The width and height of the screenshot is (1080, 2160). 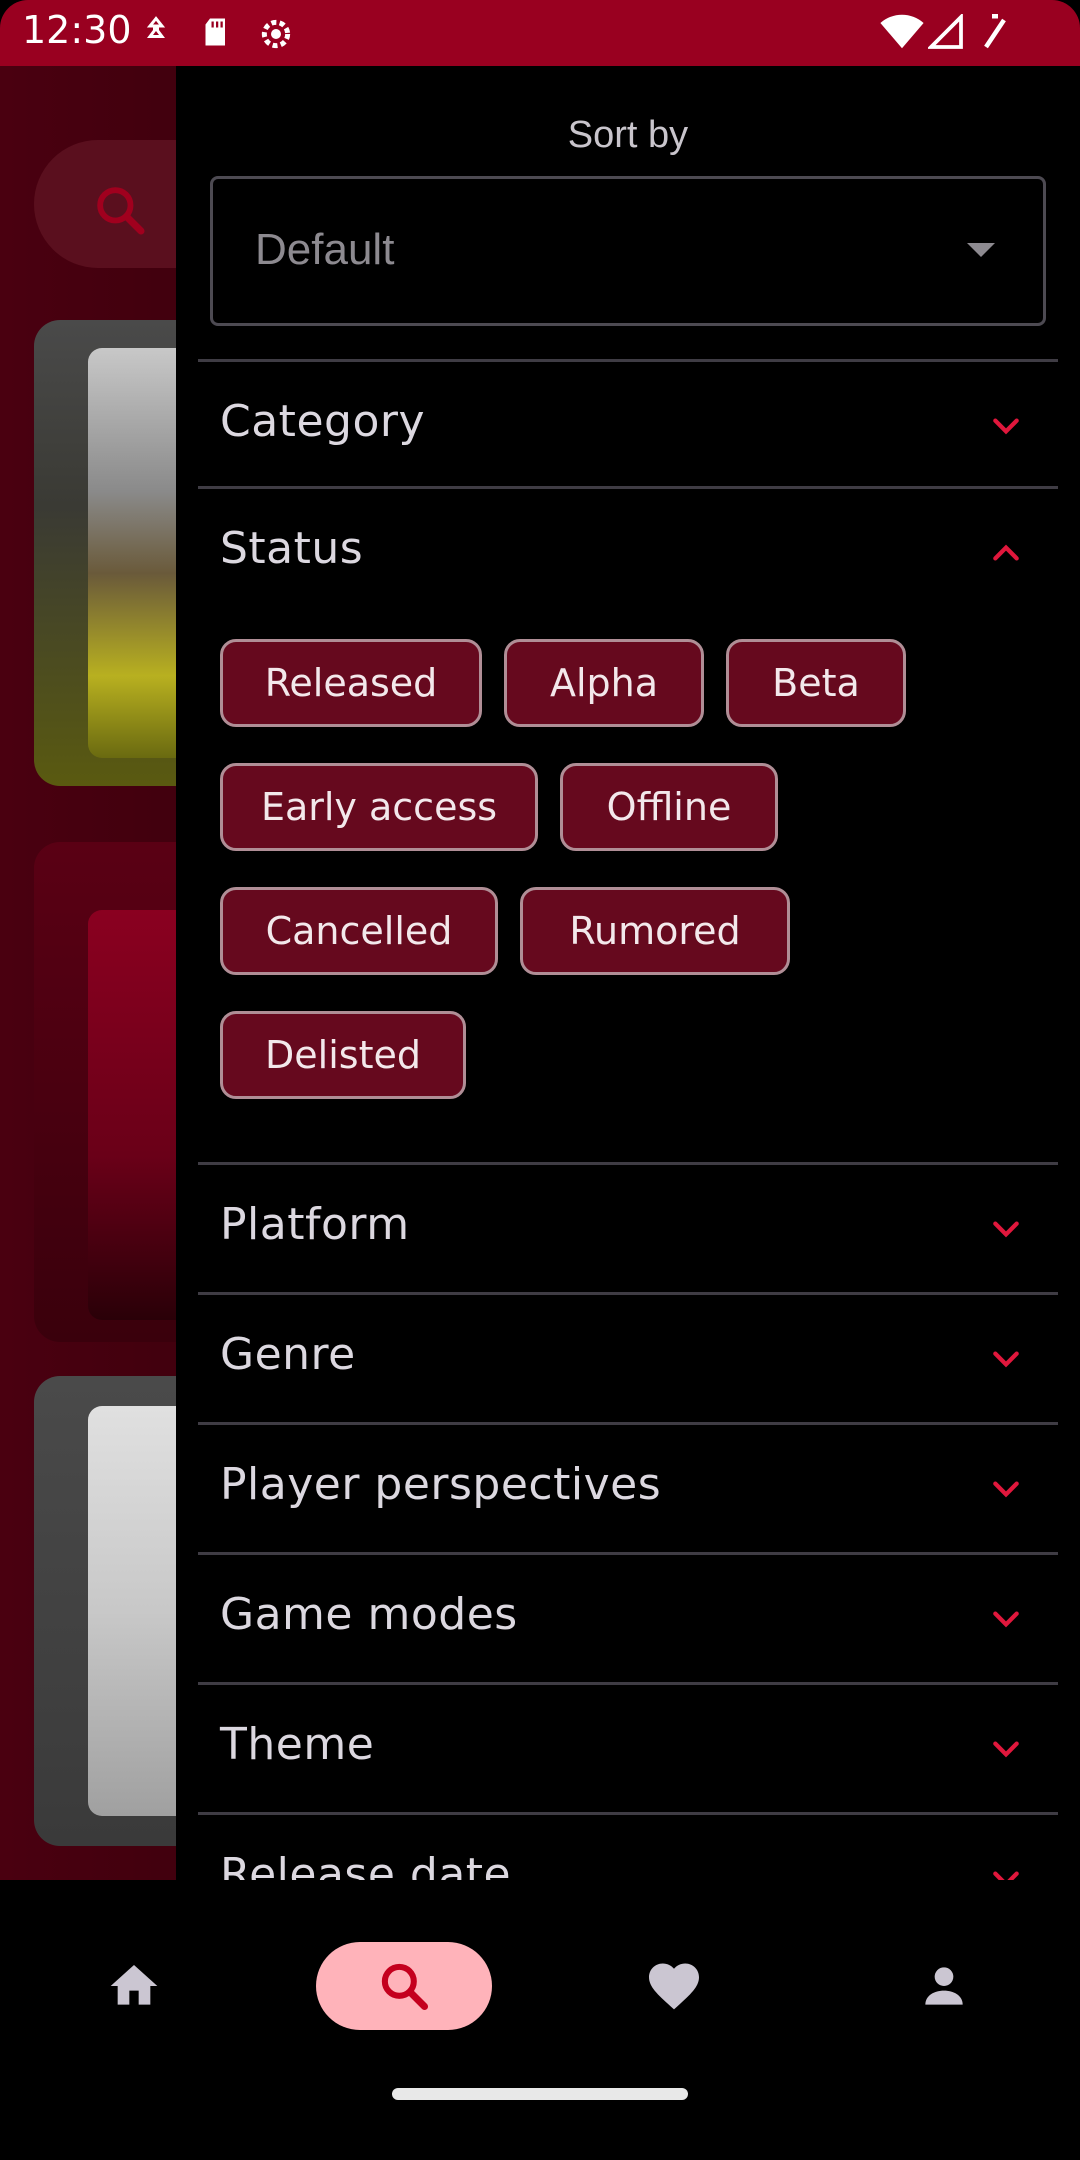 I want to click on status-bar: 12:30, so click(x=540, y=33).